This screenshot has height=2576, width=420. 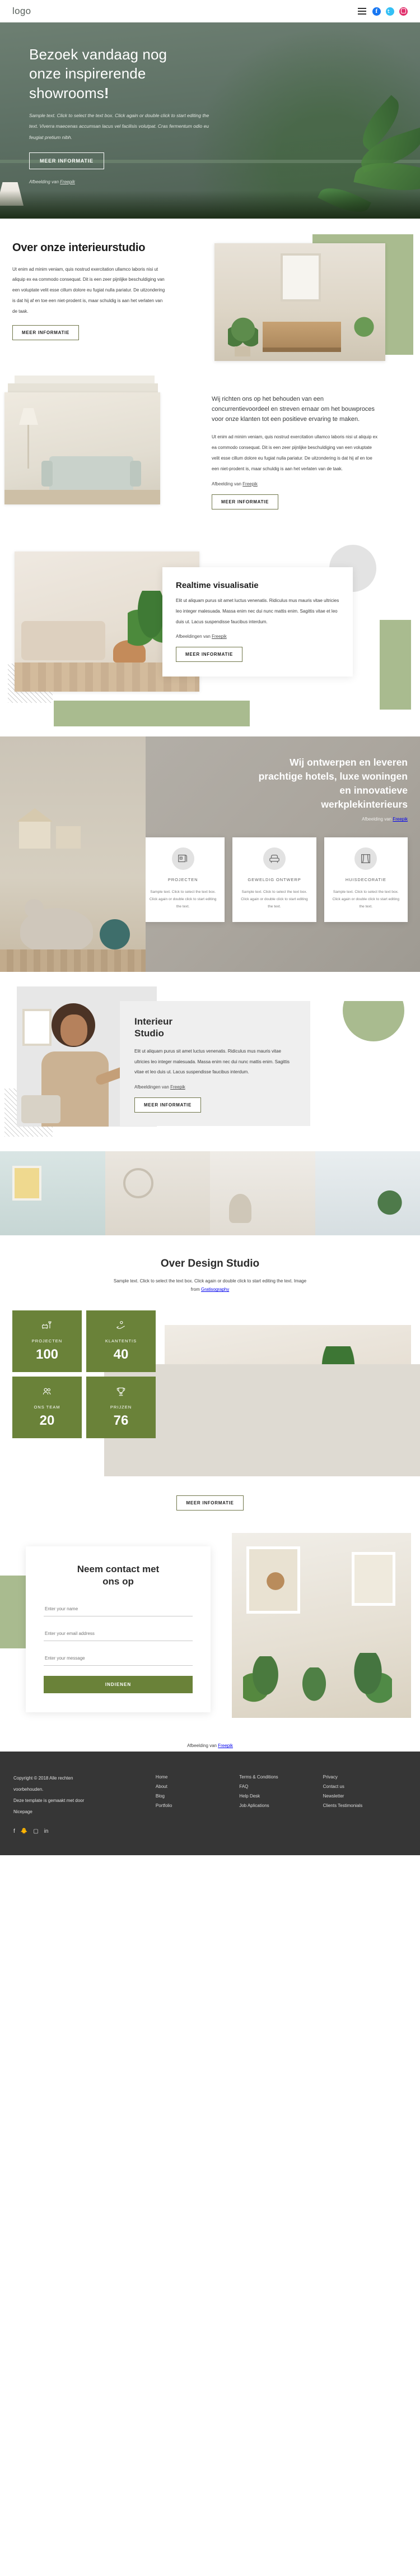 I want to click on sofa-shape, so click(x=91, y=473).